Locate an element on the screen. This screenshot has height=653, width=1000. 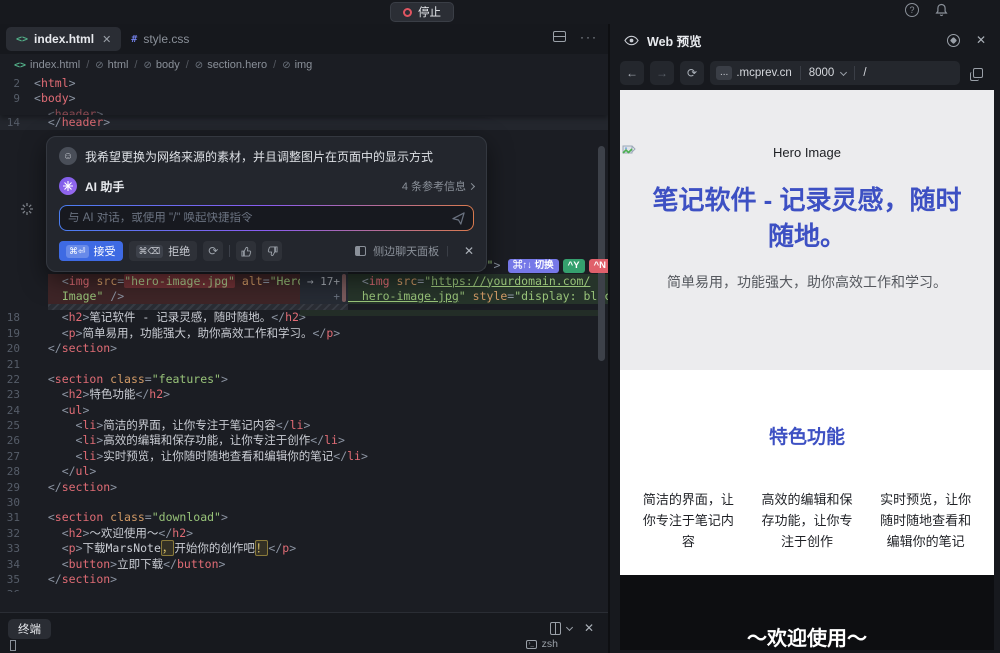
reject-button: ⌘⌫ 拒绝 is located at coordinates (163, 251).